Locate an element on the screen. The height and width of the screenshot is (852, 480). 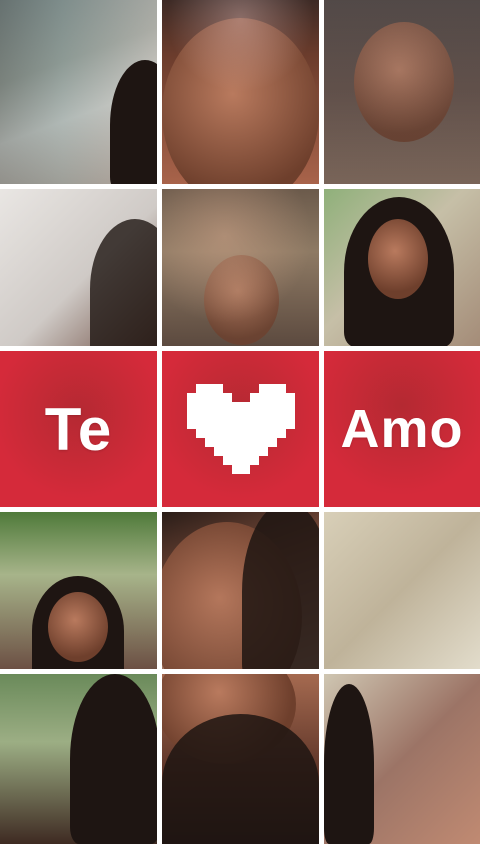
pixel-heart-icon is located at coordinates (240, 429).